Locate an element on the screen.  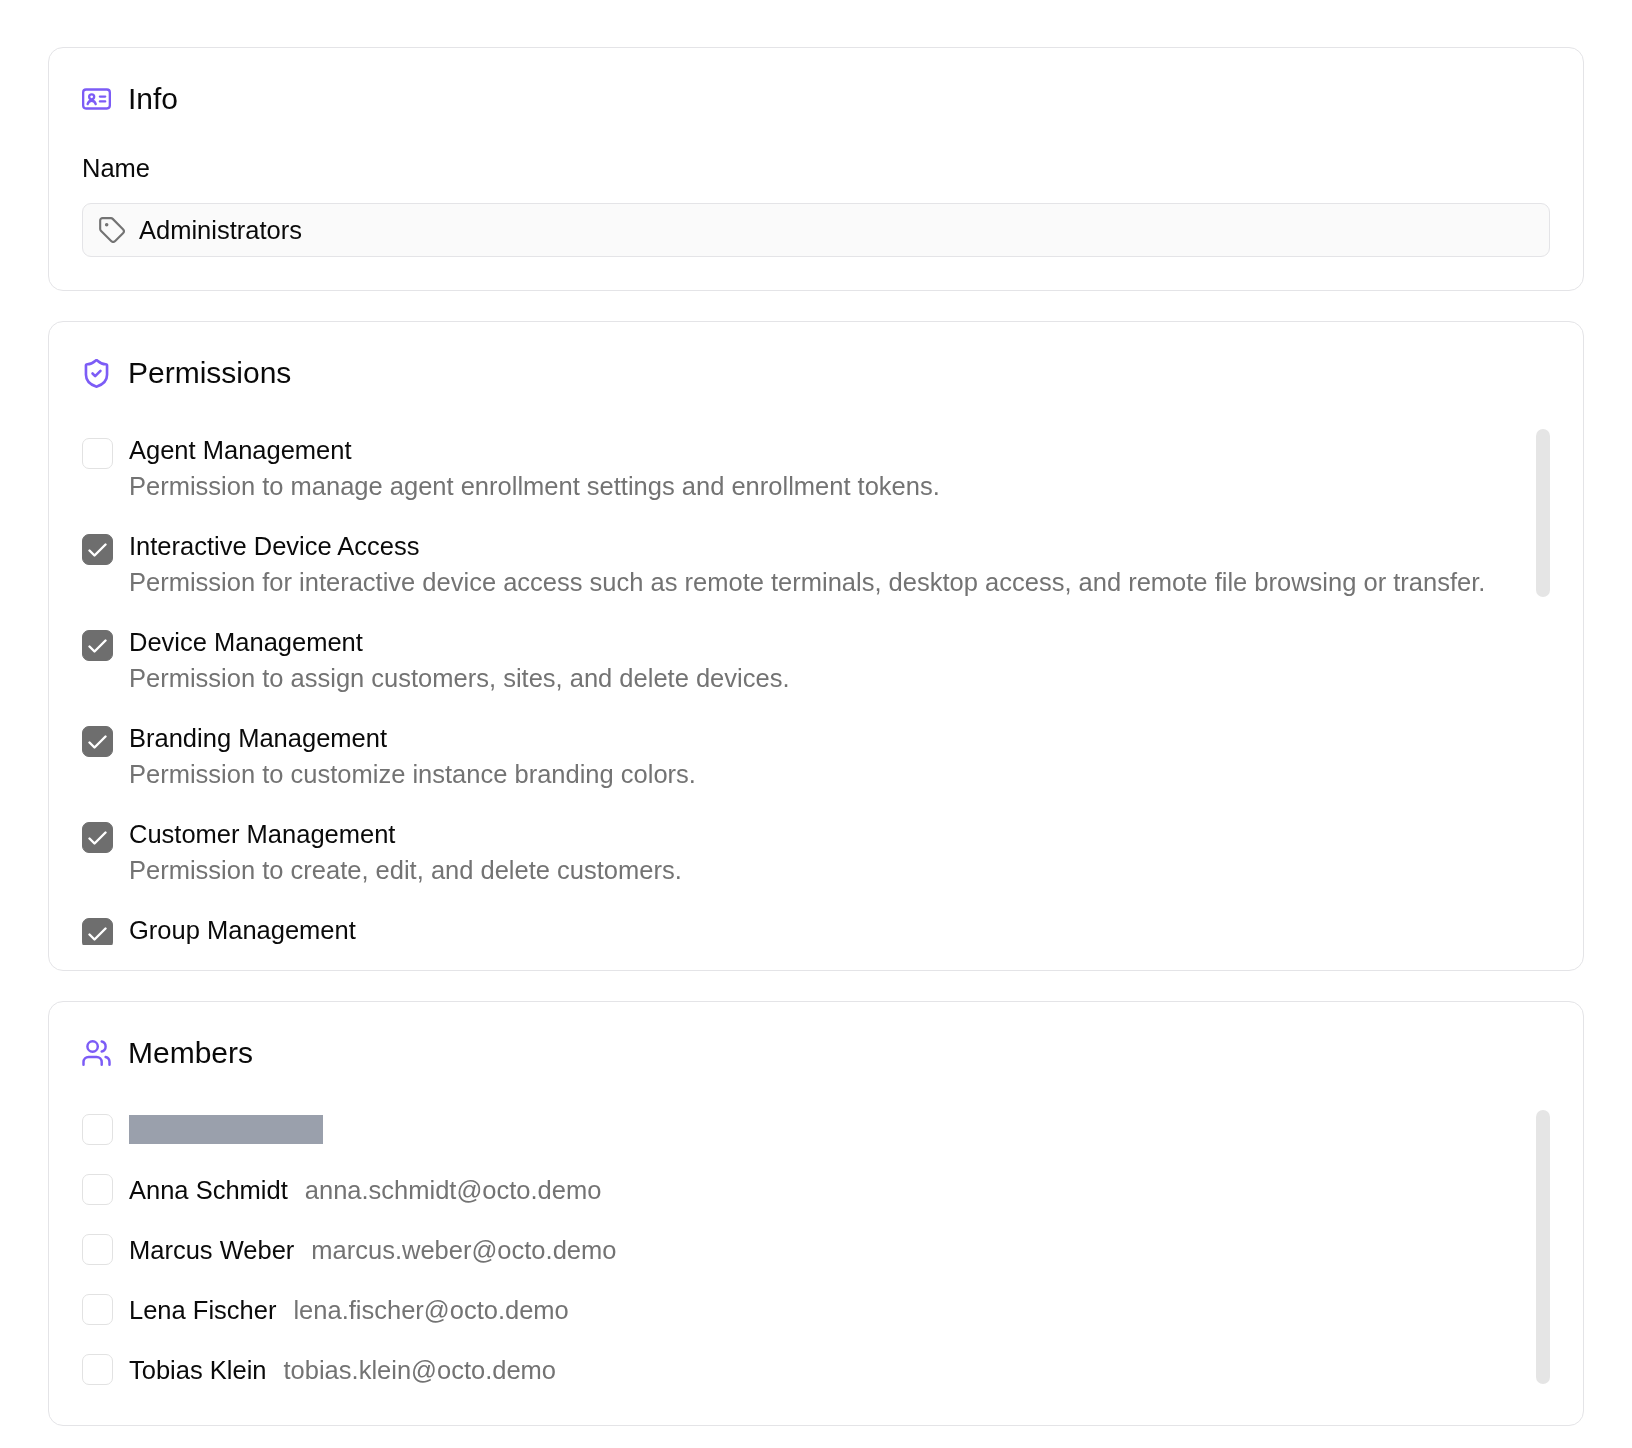
permission-label: Group Management is located at coordinates (242, 930).